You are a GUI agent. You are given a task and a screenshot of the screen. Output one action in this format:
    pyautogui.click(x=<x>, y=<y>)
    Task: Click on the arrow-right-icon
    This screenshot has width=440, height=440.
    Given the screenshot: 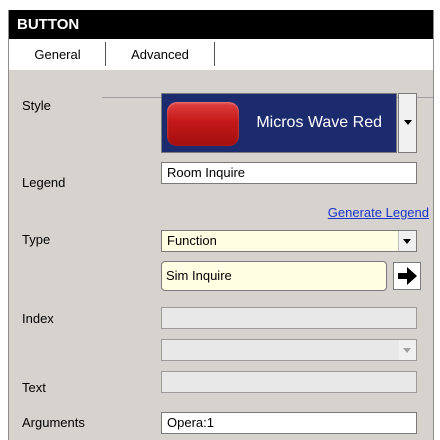 What is the action you would take?
    pyautogui.click(x=407, y=276)
    